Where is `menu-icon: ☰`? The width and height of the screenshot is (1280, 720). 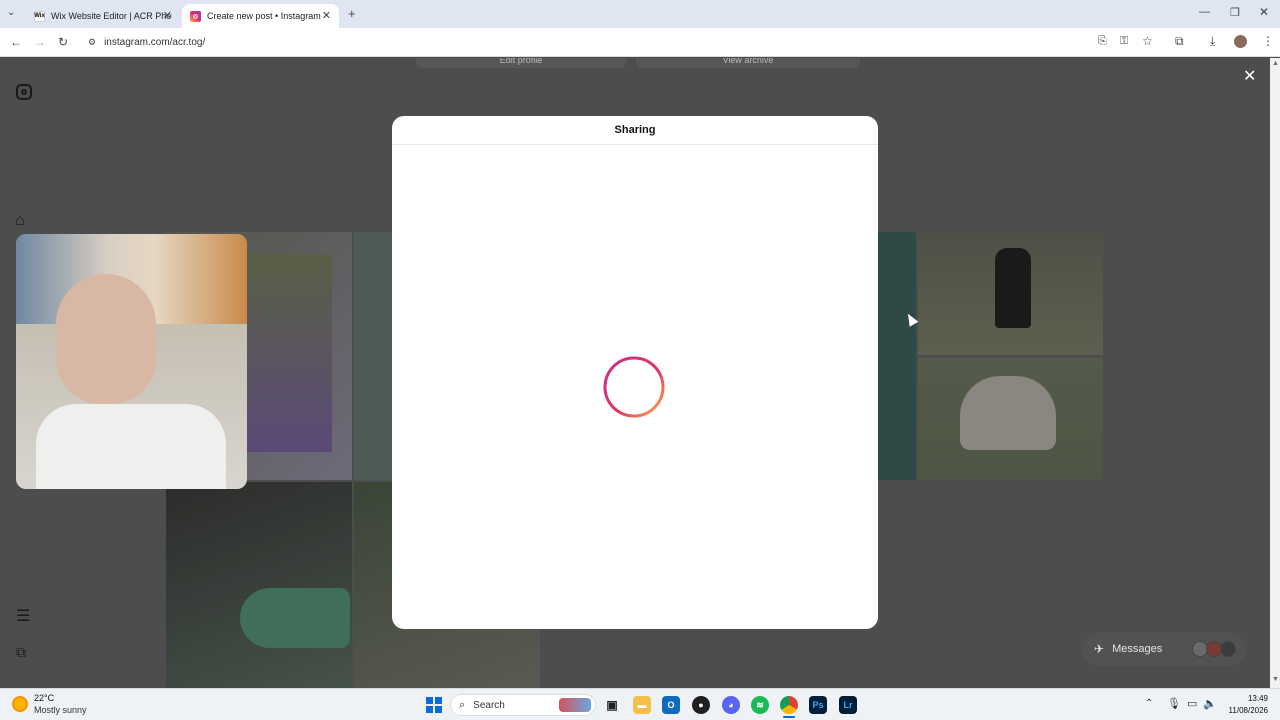
menu-icon: ☰ is located at coordinates (23, 616).